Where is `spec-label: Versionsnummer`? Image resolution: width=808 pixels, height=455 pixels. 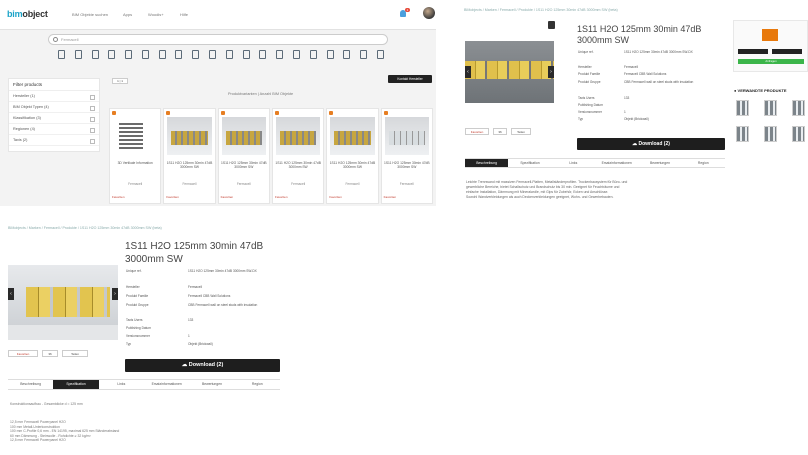
spec-label: Versionsnummer is located at coordinates (590, 112).